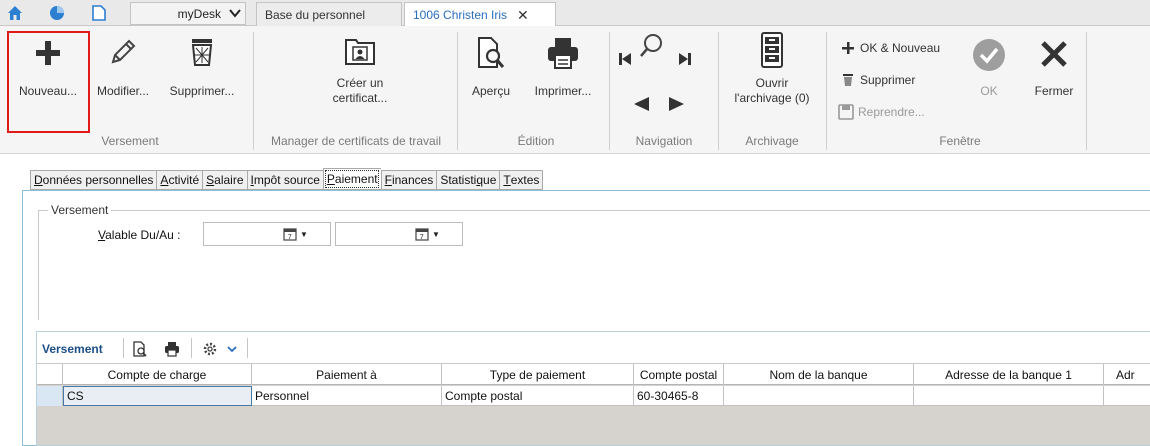  What do you see at coordinates (1054, 91) in the screenshot?
I see `fermer-label: Fermer` at bounding box center [1054, 91].